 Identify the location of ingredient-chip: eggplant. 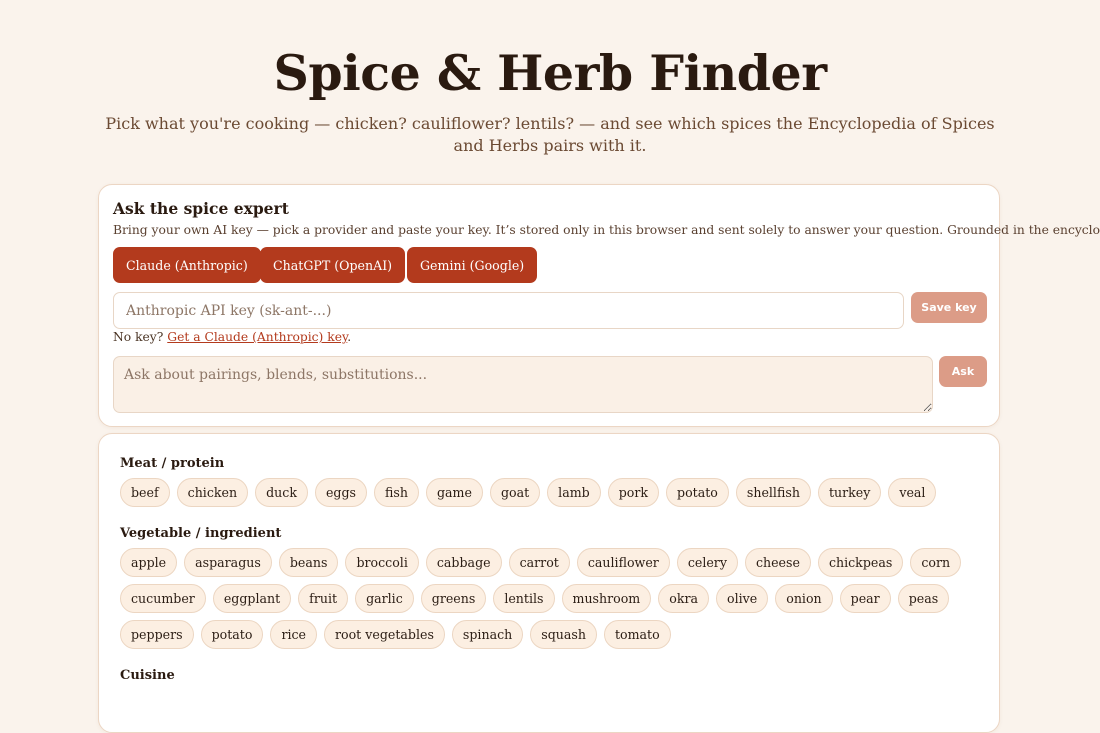
(252, 598).